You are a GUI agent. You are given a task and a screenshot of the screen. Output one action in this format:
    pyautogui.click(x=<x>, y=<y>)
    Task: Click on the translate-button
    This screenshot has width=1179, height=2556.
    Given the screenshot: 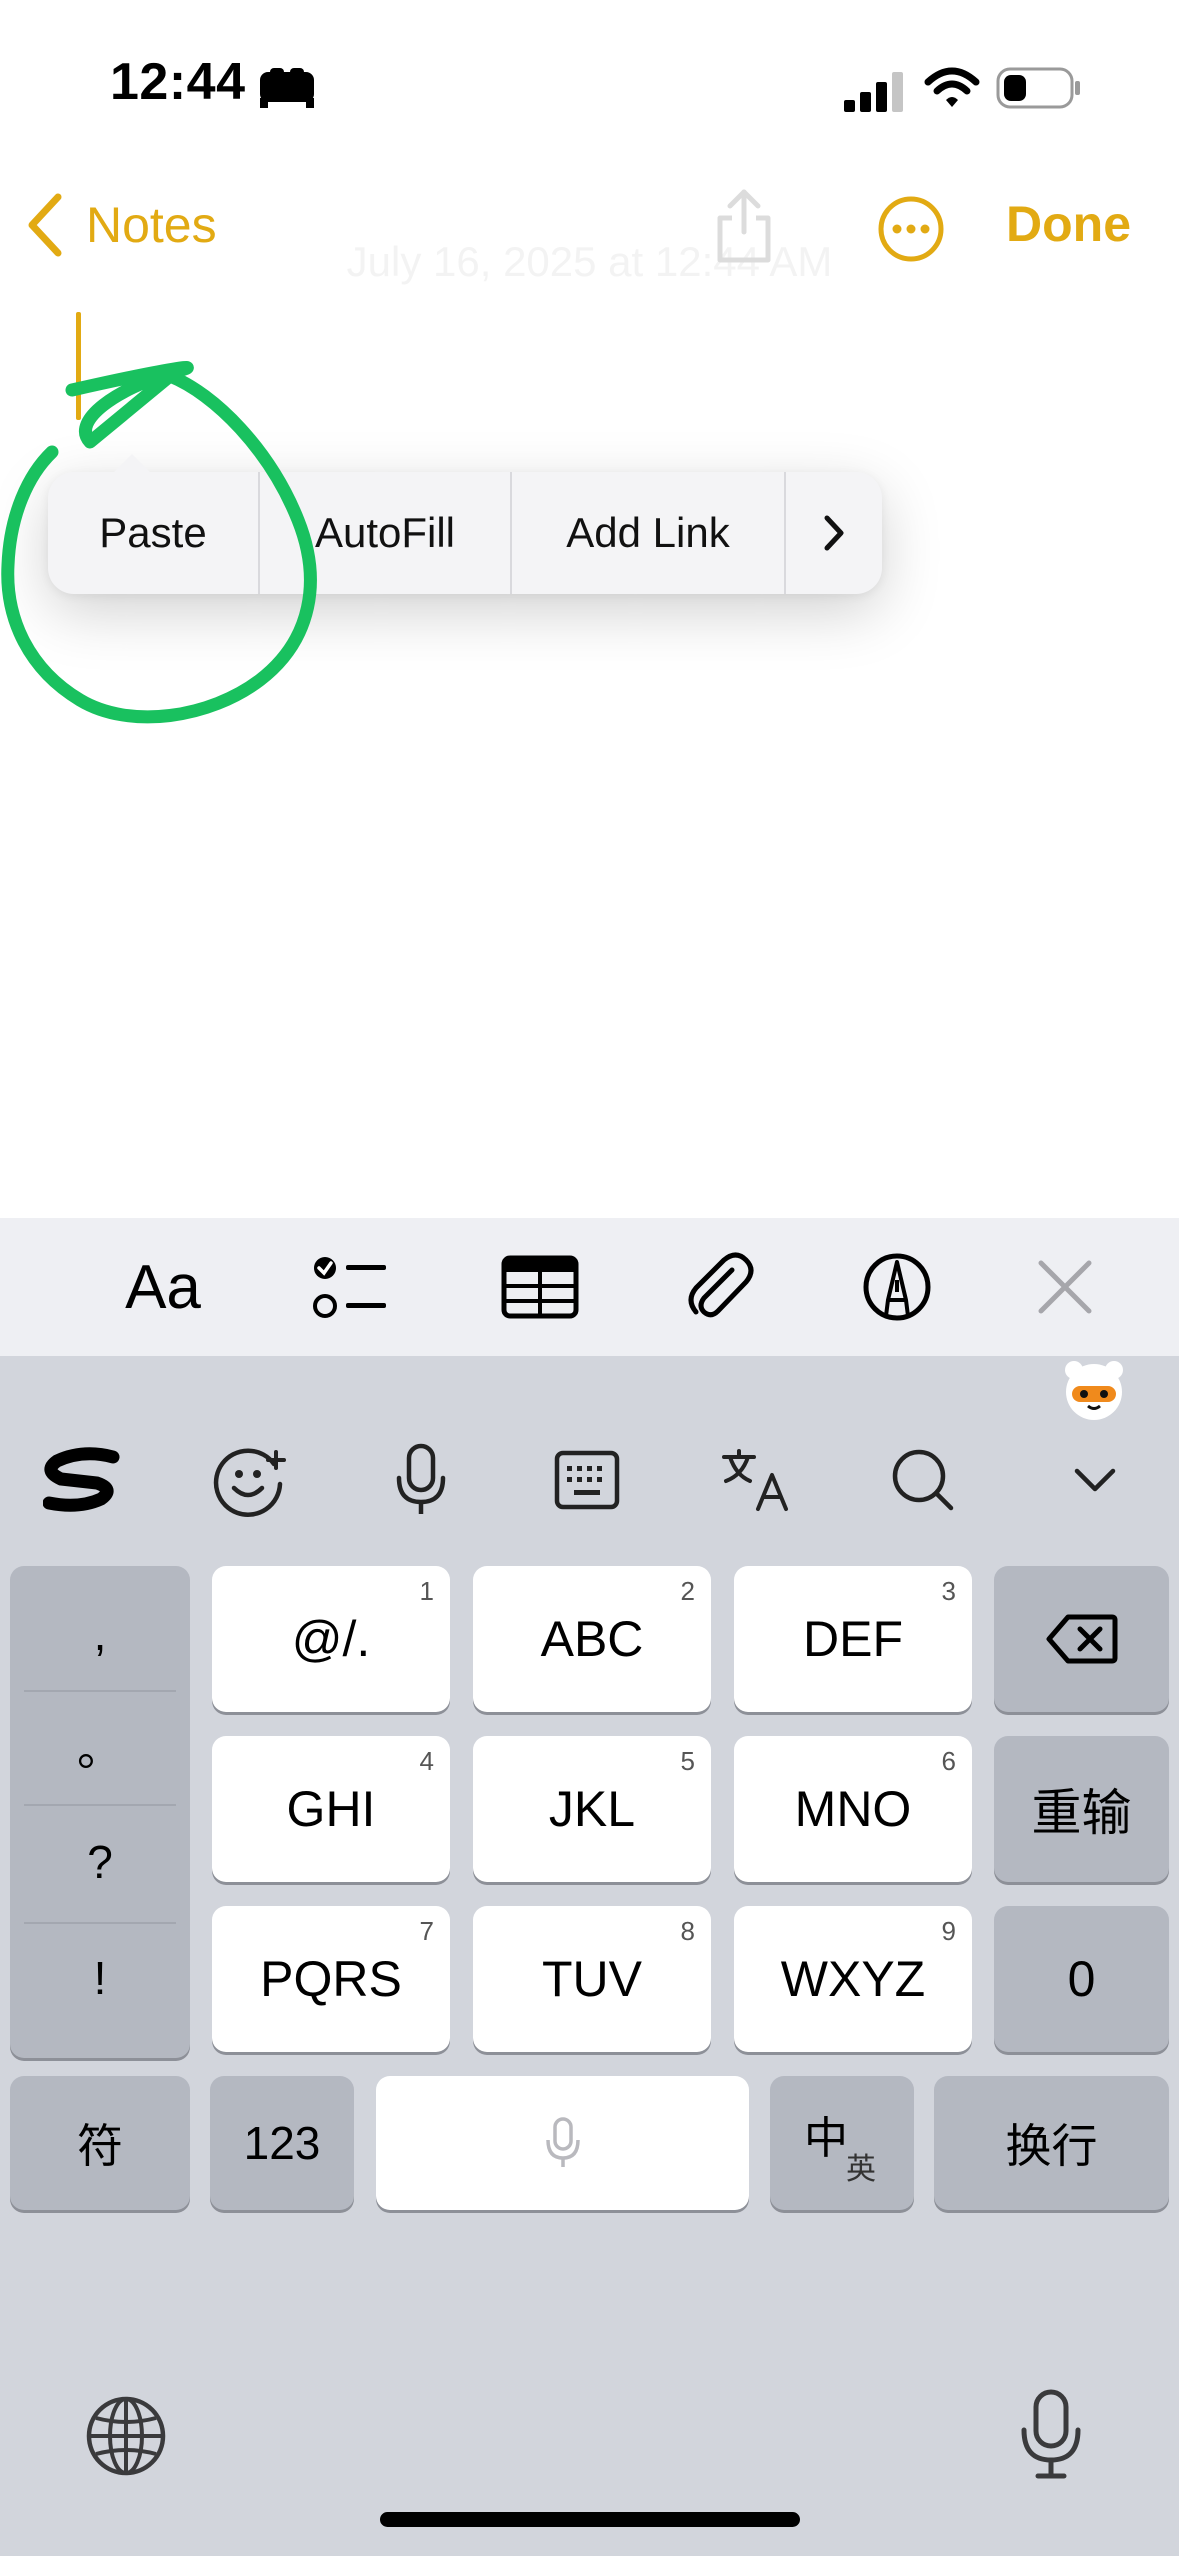 What is the action you would take?
    pyautogui.click(x=755, y=1480)
    